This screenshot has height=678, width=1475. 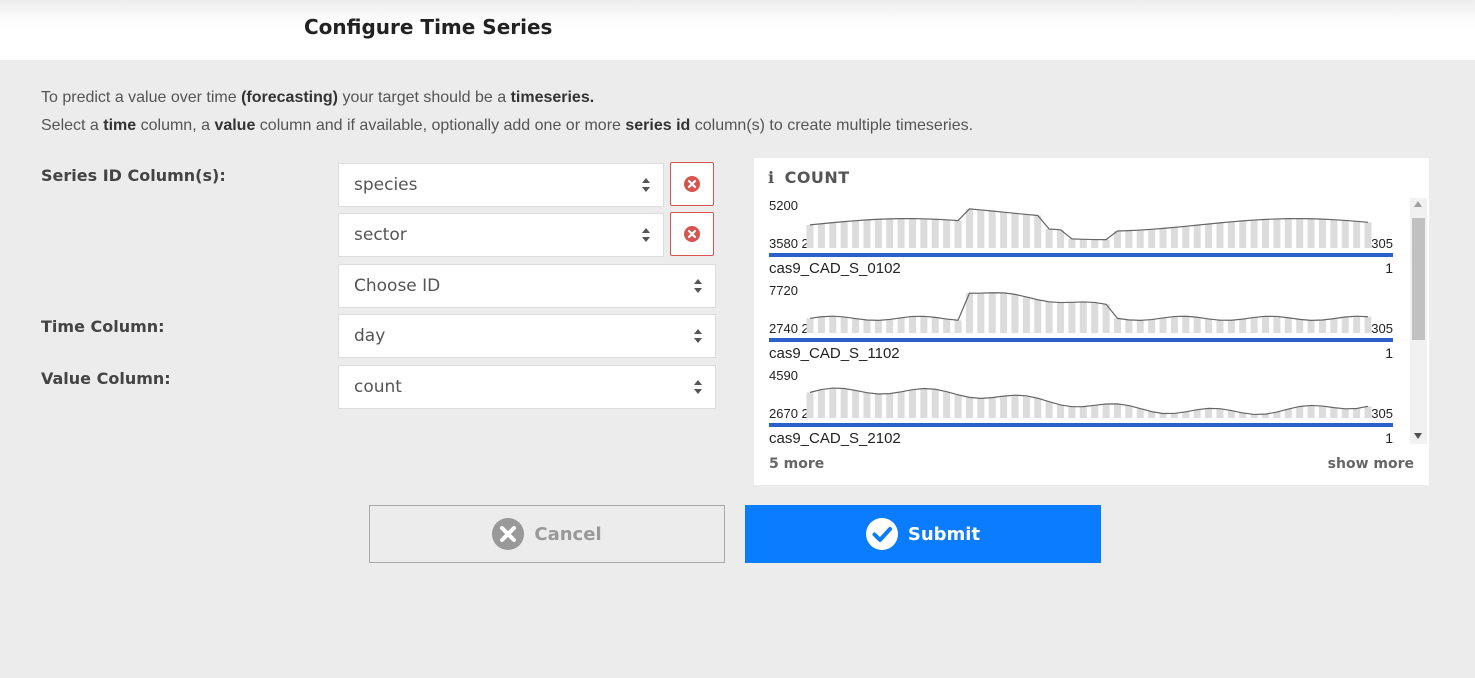 I want to click on series-max: 5200, so click(x=783, y=205).